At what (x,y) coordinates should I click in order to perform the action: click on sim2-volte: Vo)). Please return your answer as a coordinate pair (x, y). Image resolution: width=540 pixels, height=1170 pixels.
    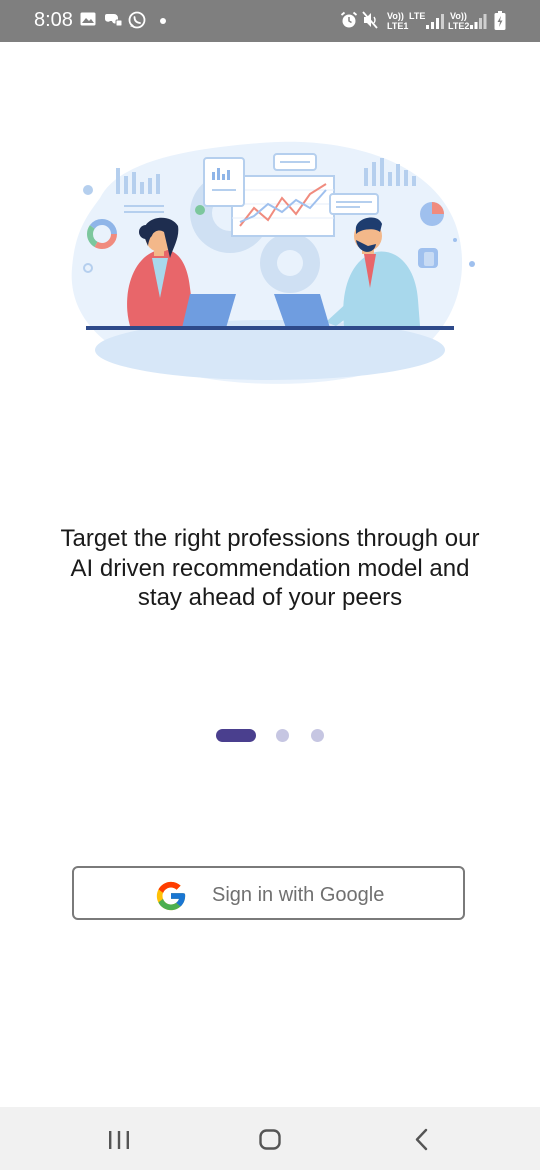
    Looking at the image, I should click on (458, 16).